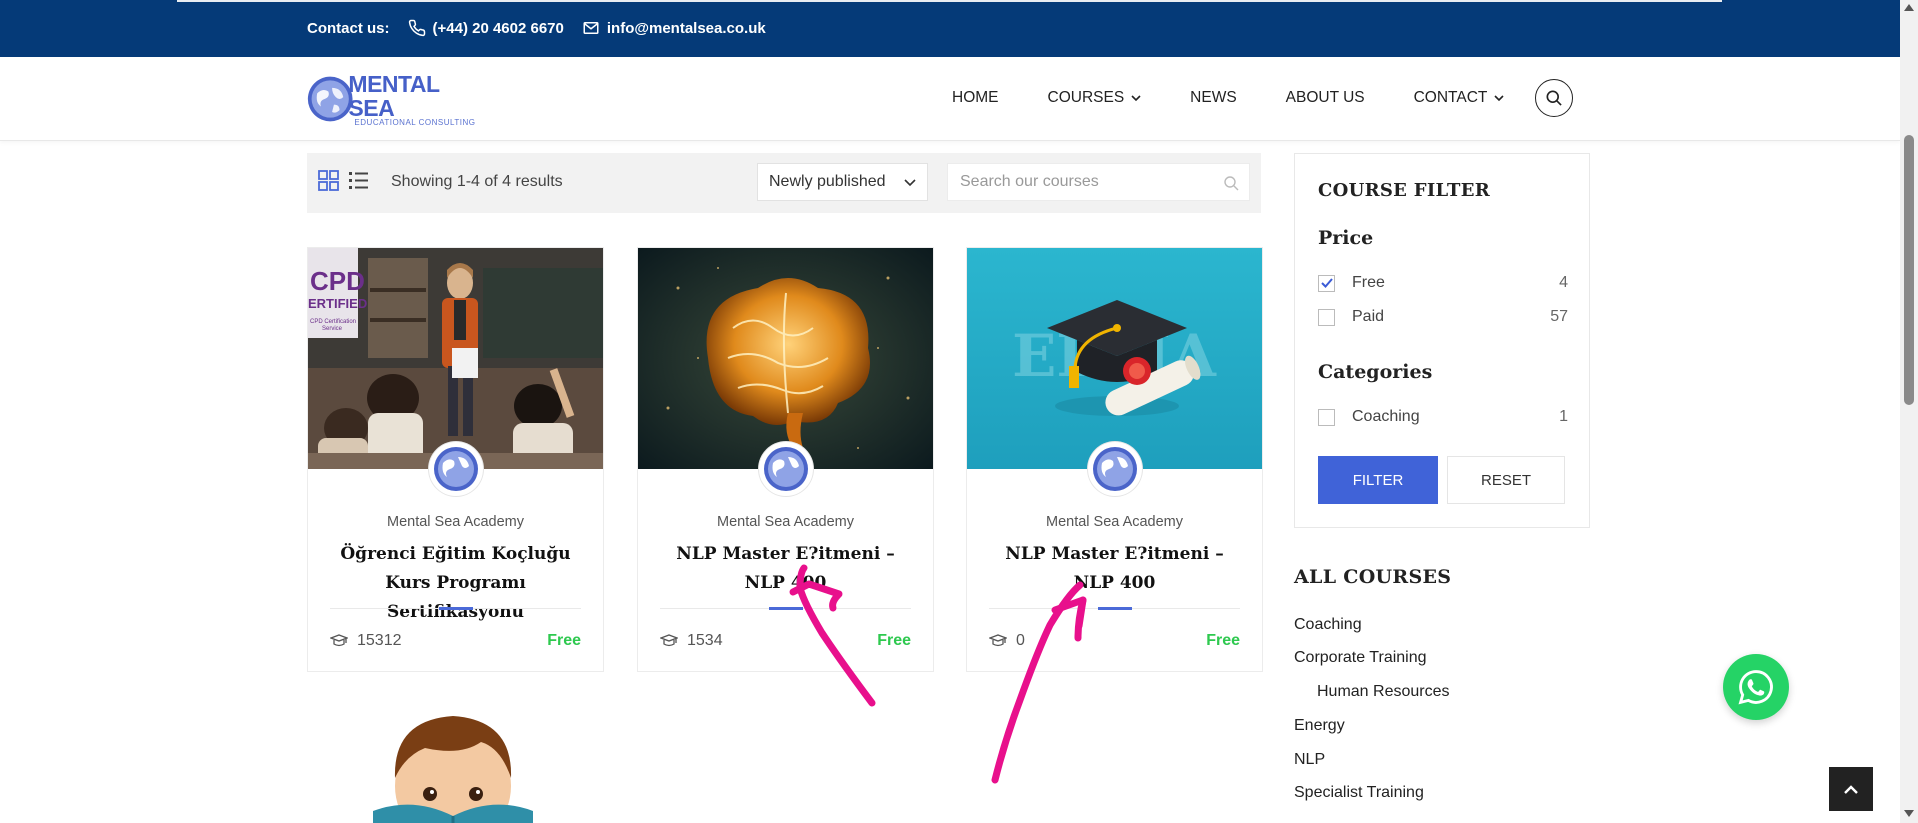 The image size is (1918, 823). What do you see at coordinates (1319, 726) in the screenshot?
I see `category-link-energy: Energy` at bounding box center [1319, 726].